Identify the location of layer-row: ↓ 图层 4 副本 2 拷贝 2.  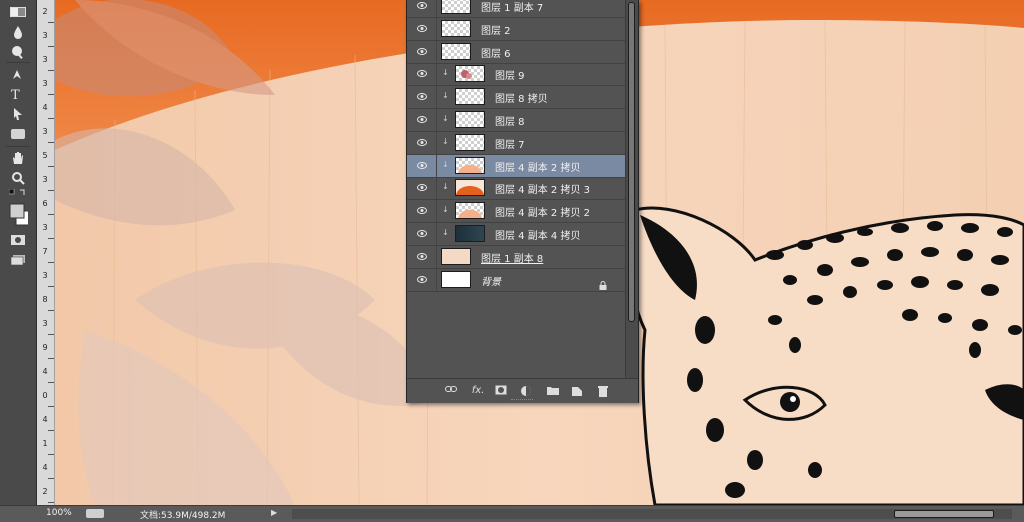
(516, 211).